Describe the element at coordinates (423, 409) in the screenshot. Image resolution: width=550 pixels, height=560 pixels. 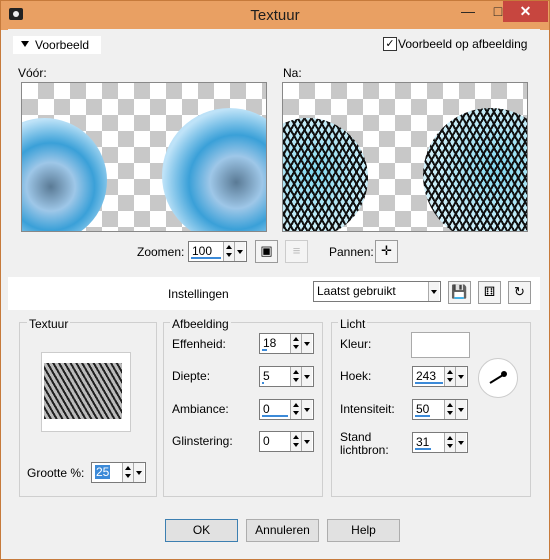
I see `intensity-value: 50` at that location.